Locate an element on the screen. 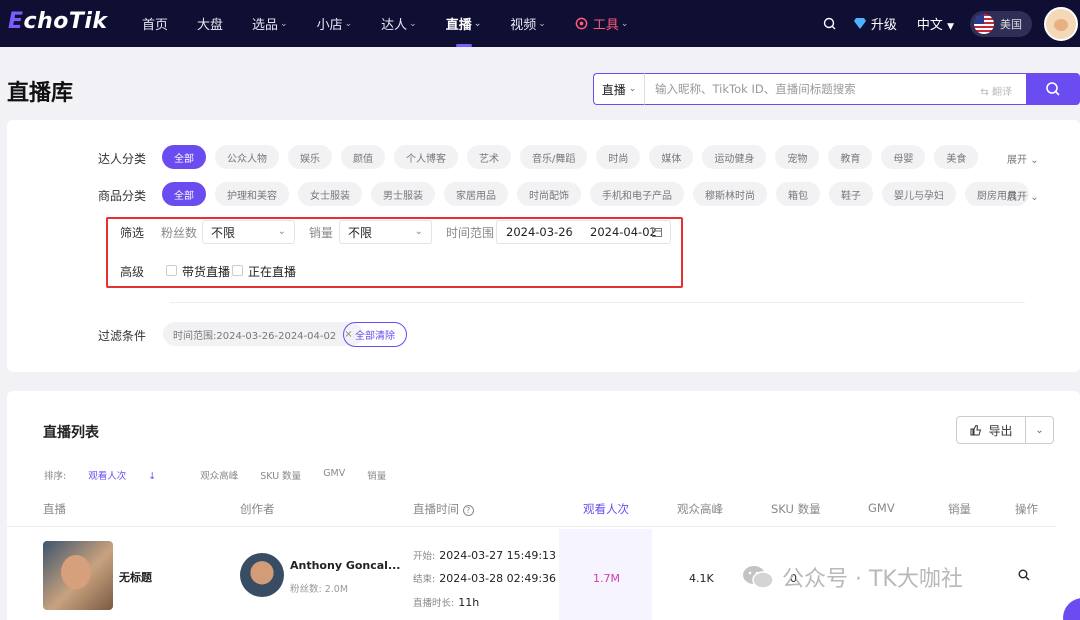 This screenshot has width=1080, height=620. live-thumbnail is located at coordinates (78, 575).